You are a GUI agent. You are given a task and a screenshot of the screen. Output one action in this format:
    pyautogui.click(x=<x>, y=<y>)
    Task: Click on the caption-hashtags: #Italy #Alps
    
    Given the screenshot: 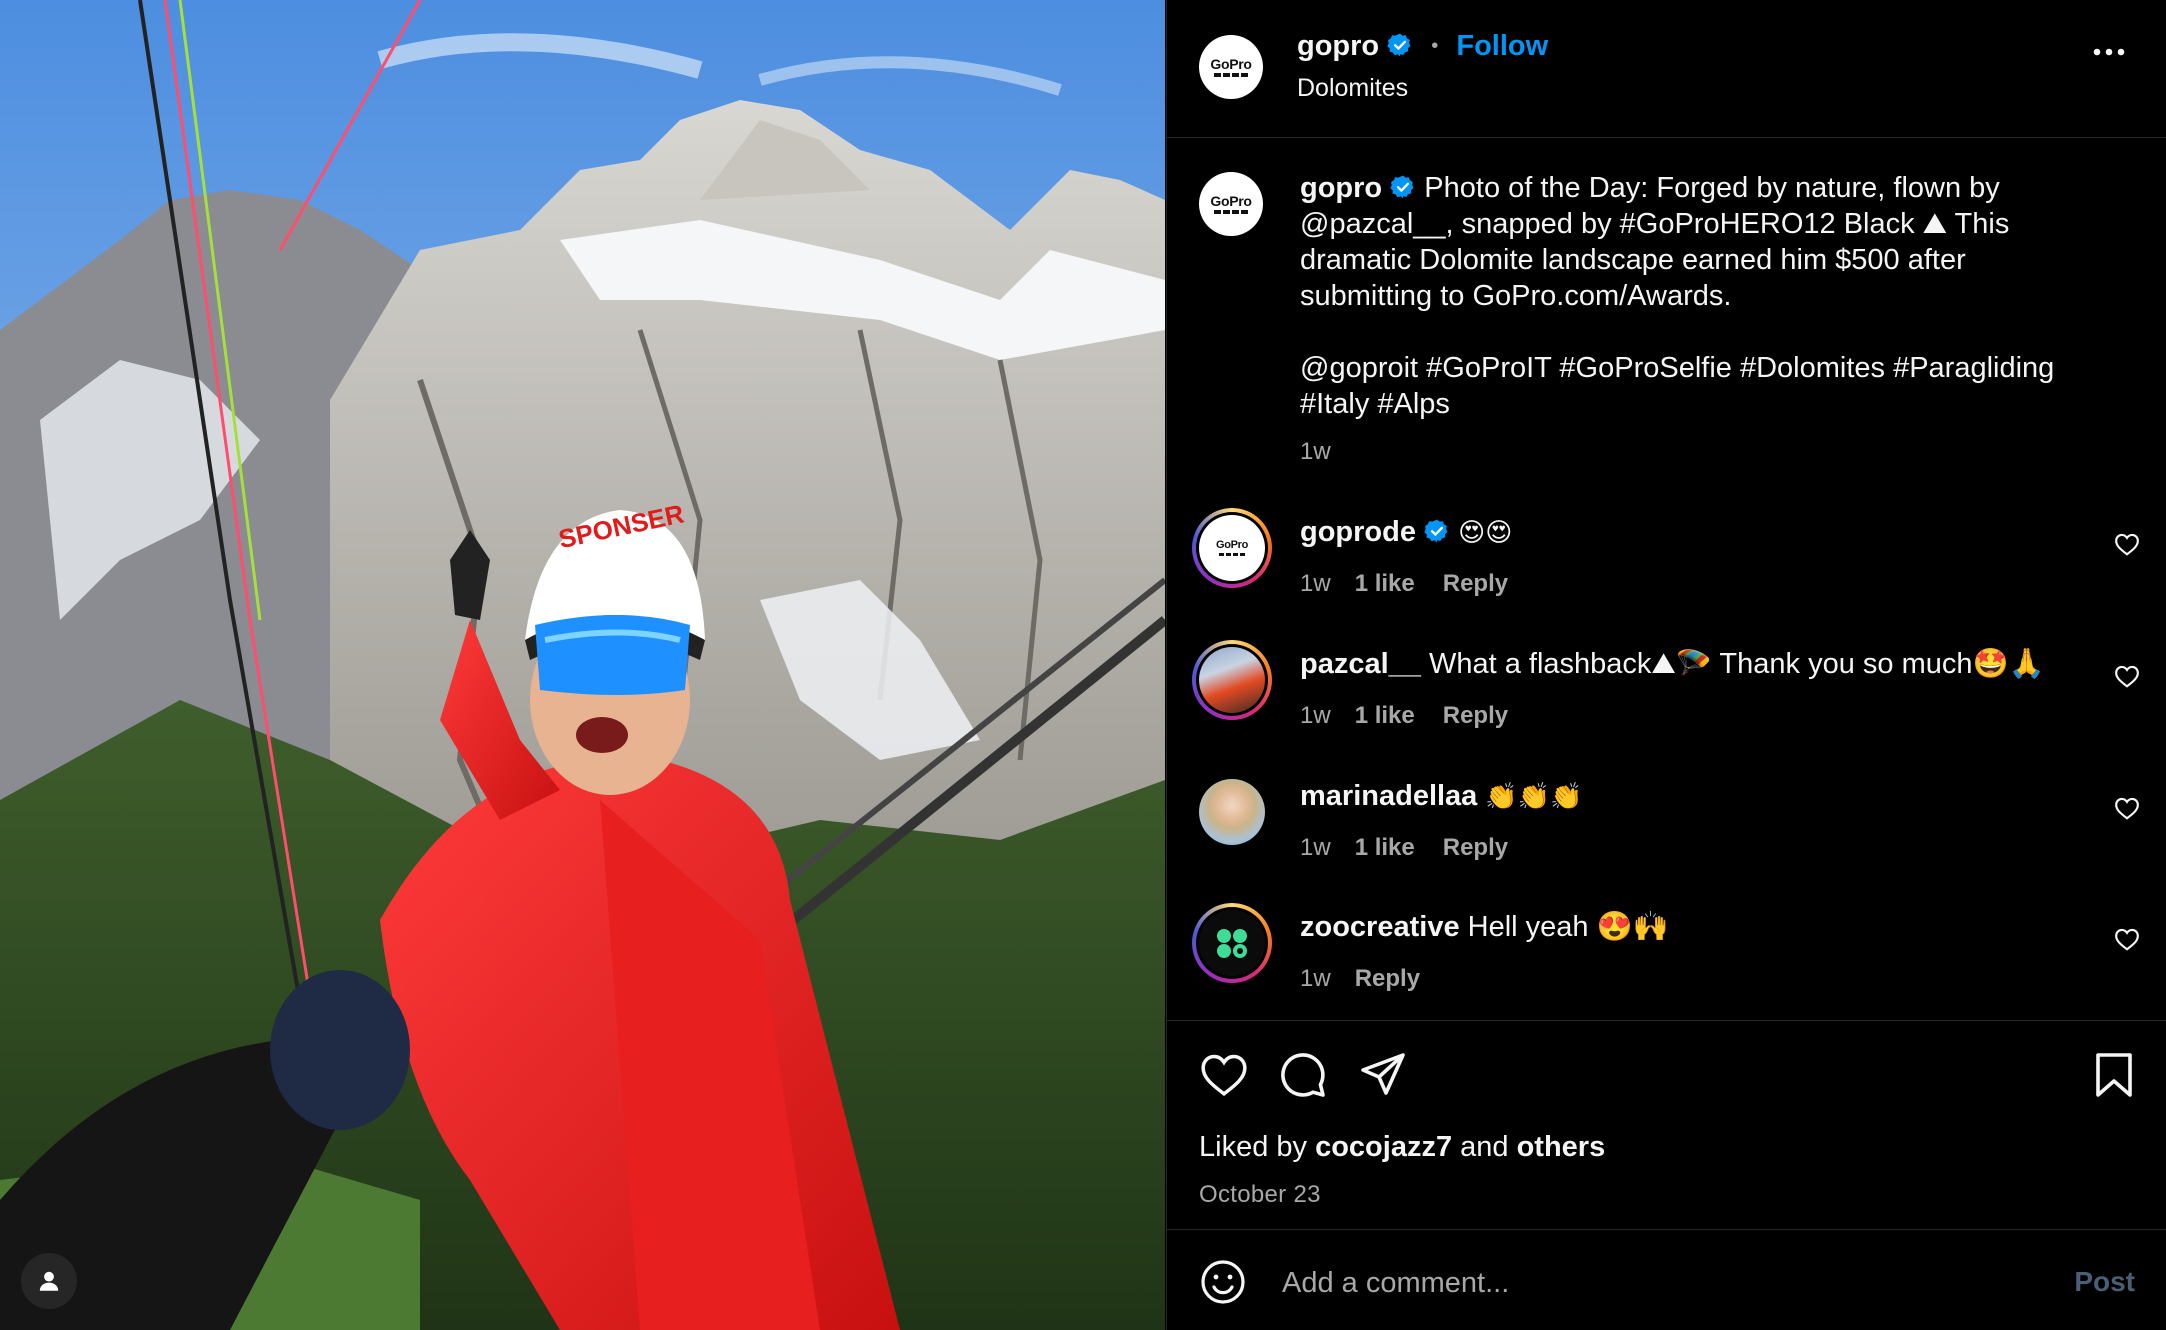 What is the action you would take?
    pyautogui.click(x=1715, y=404)
    